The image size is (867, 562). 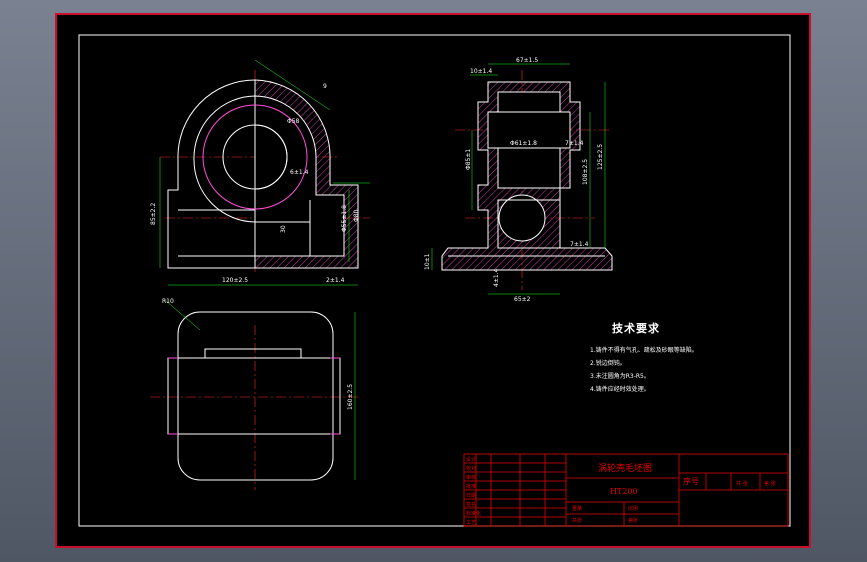 What do you see at coordinates (427, 261) in the screenshot?
I see `dim-base-thick: 10±1` at bounding box center [427, 261].